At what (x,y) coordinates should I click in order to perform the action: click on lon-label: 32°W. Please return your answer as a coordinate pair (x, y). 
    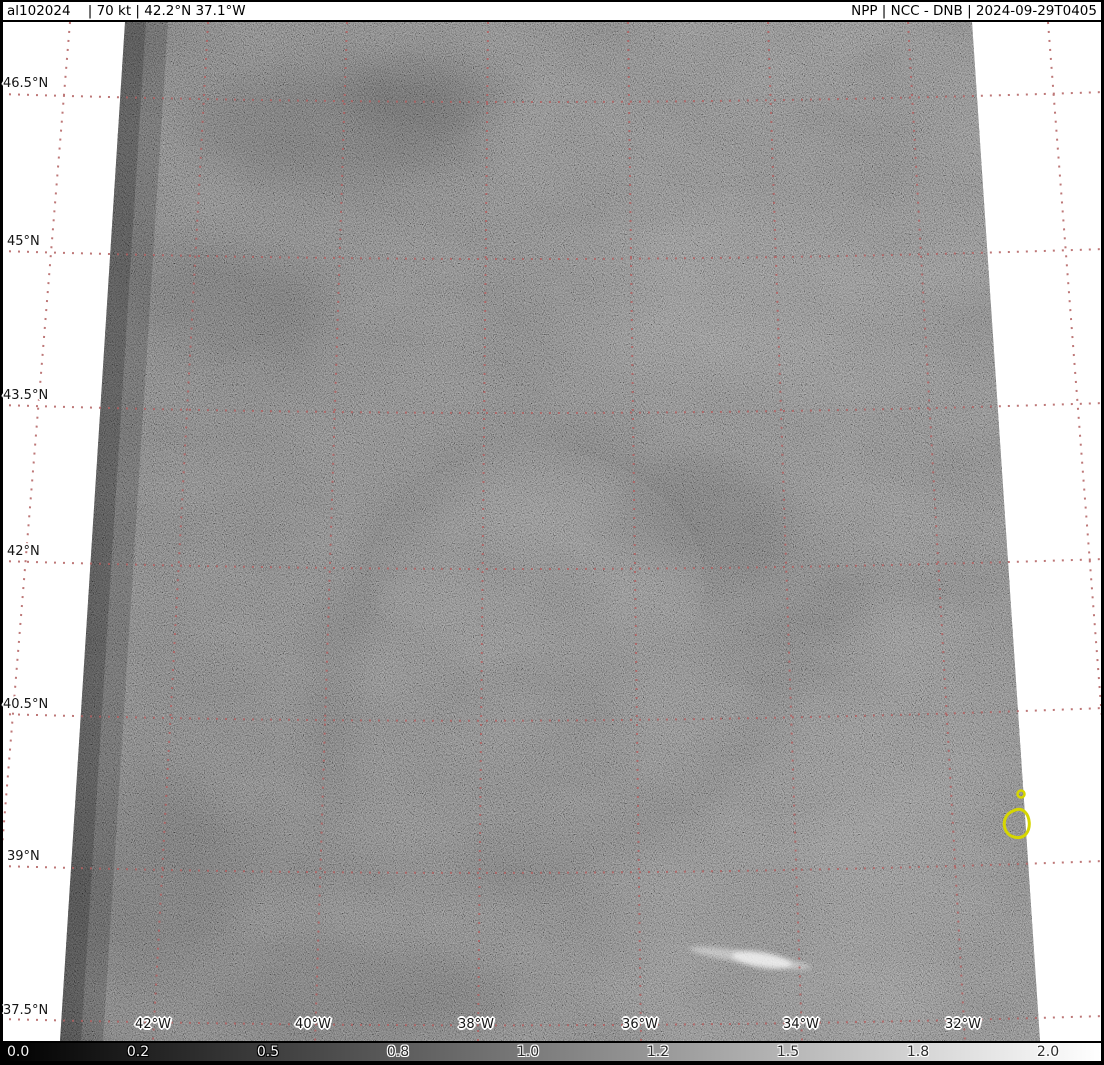
    Looking at the image, I should click on (963, 1024).